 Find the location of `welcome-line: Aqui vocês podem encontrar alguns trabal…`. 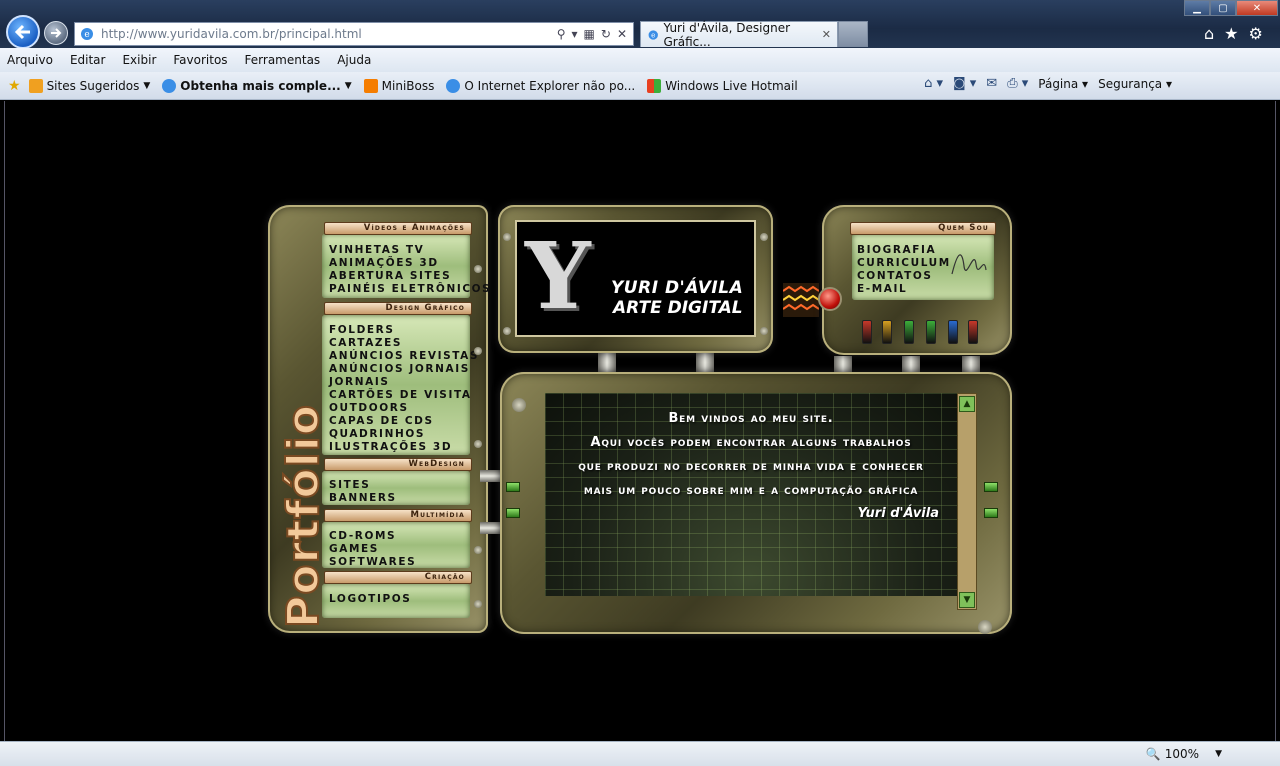

welcome-line: Aqui vocês podem encontrar alguns trabal… is located at coordinates (751, 442).